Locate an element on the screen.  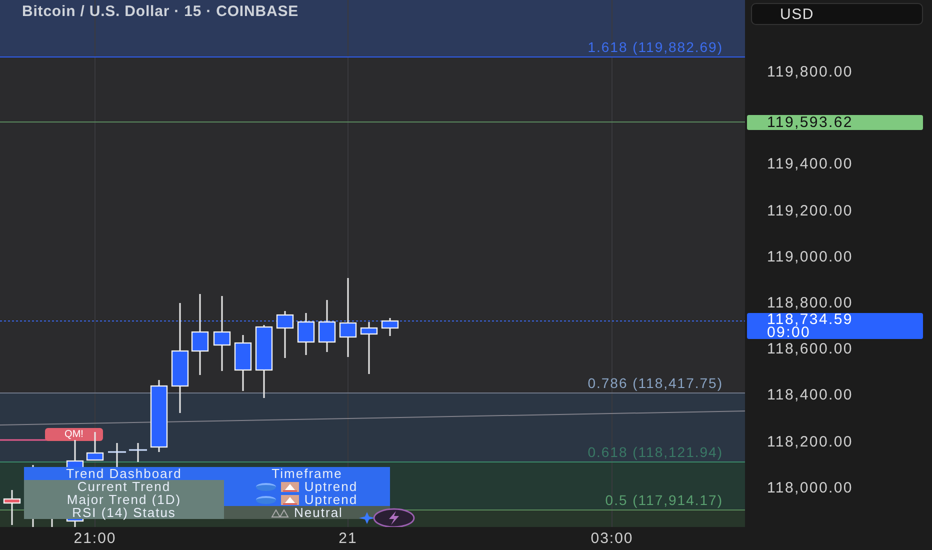
time-tick-label: 03:00 is located at coordinates (612, 538).